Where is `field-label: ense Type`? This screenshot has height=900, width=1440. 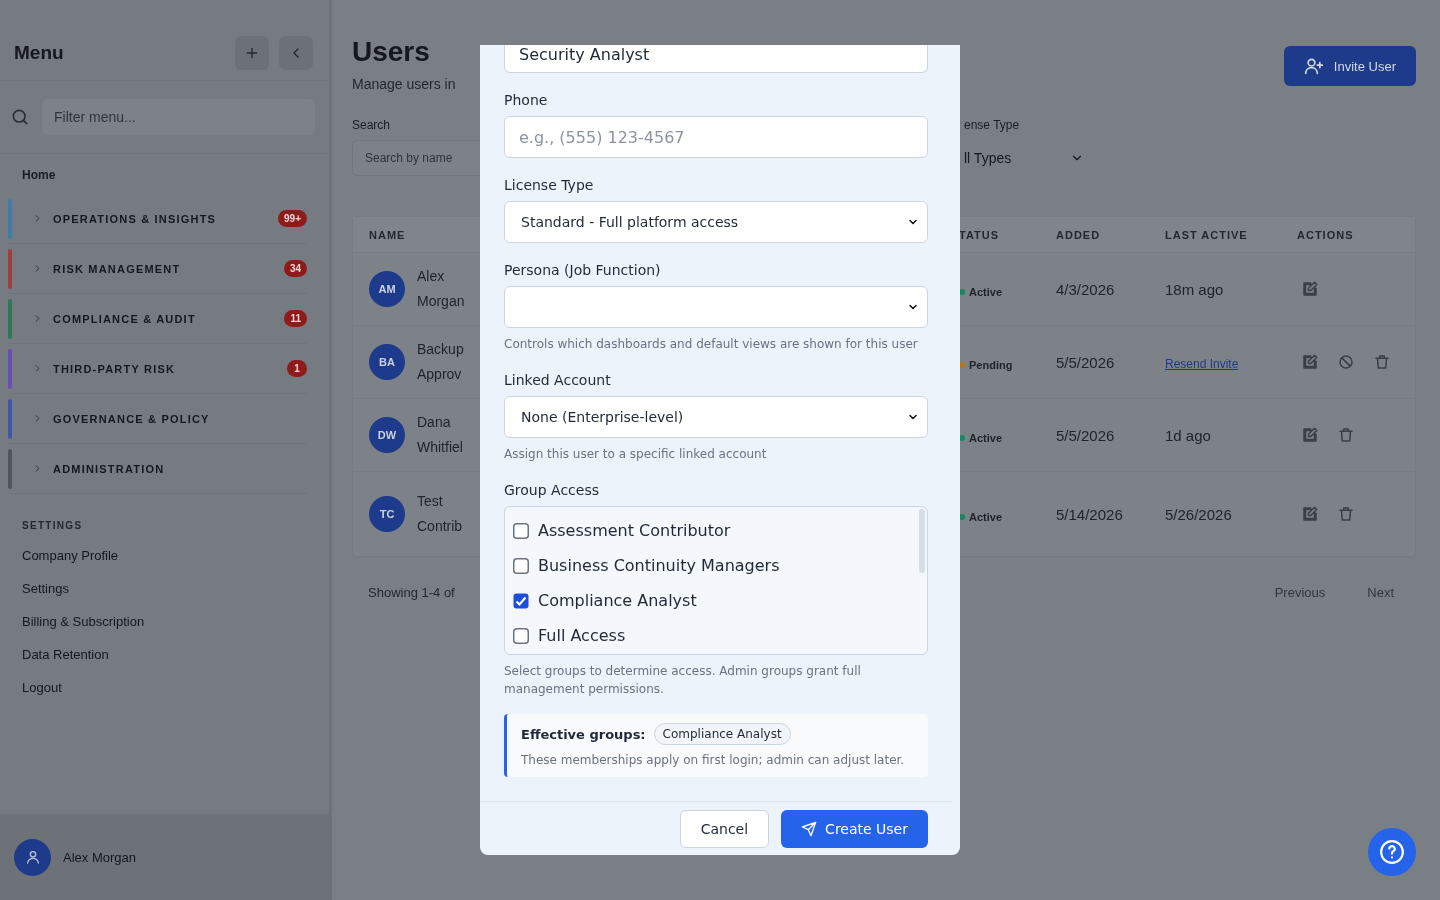
field-label: ense Type is located at coordinates (992, 125).